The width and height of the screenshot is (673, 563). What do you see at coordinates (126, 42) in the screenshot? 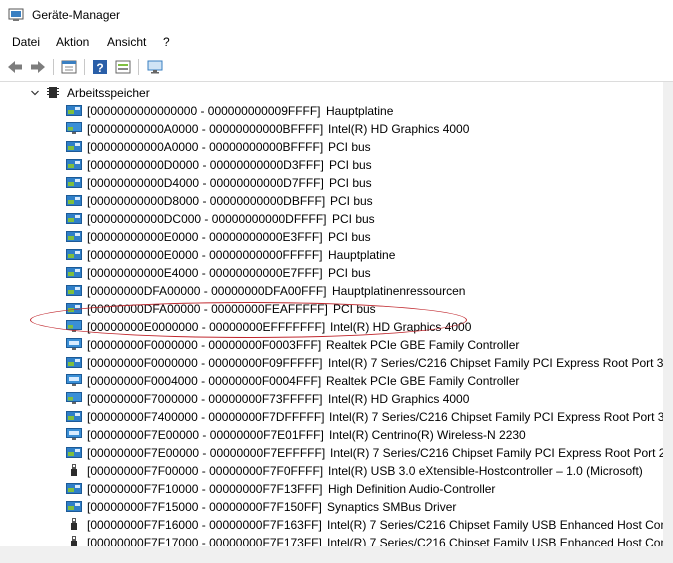
I see `menu-ansicht: Ansicht` at bounding box center [126, 42].